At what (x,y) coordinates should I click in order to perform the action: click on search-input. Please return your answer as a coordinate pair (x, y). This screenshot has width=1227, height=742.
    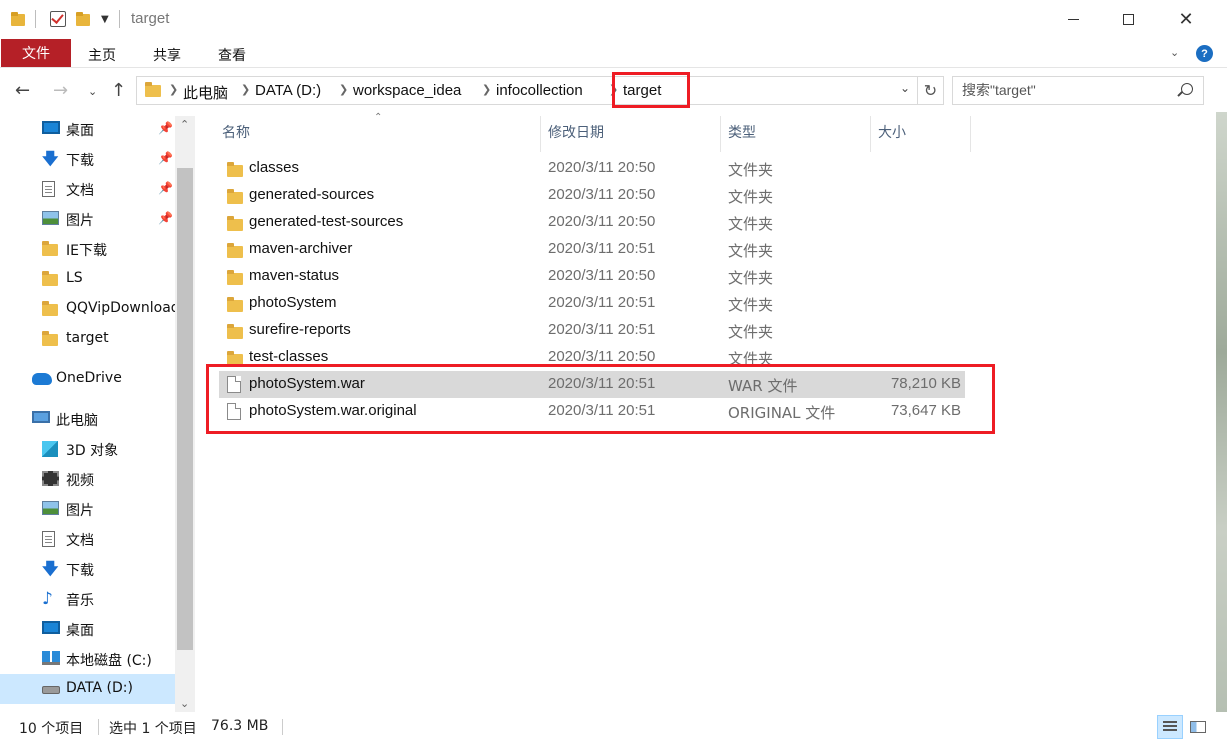
    Looking at the image, I should click on (1064, 90).